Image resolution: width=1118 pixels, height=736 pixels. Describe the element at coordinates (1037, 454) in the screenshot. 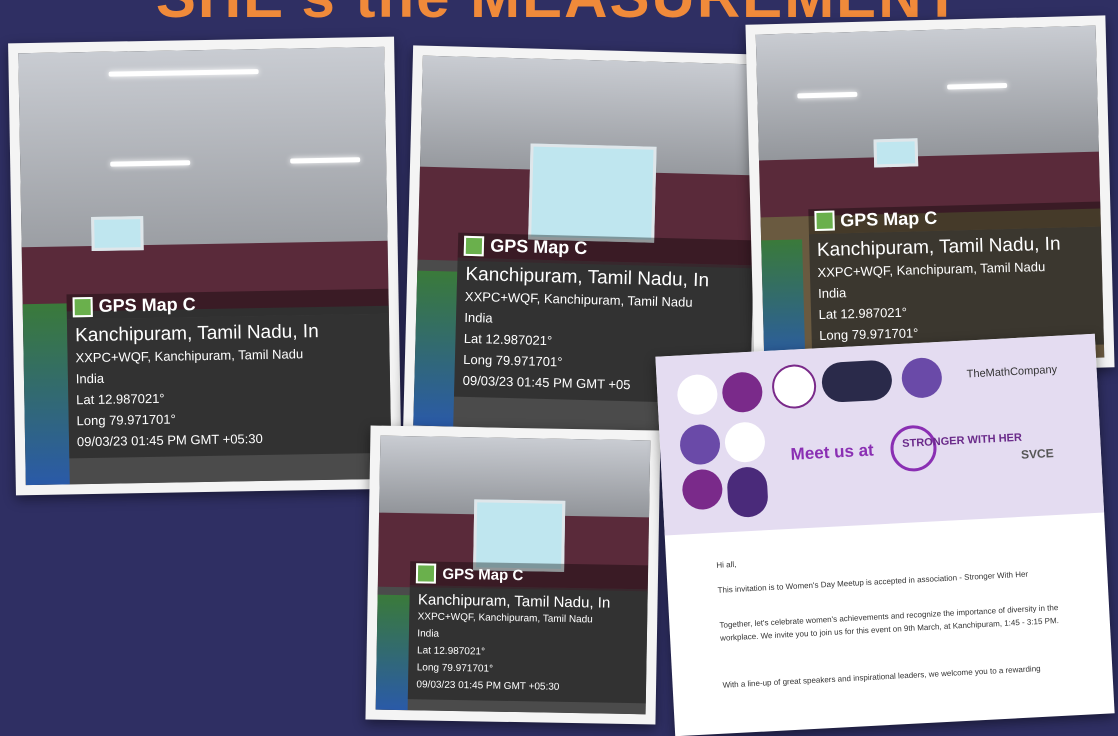

I see `svce-logo: SVCE` at that location.